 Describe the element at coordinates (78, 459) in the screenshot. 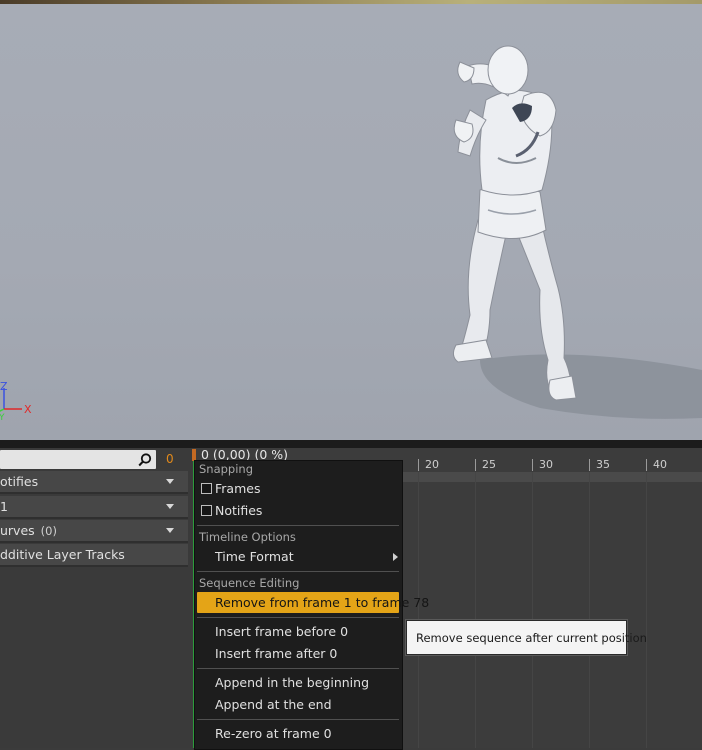

I see `track-search-input` at that location.